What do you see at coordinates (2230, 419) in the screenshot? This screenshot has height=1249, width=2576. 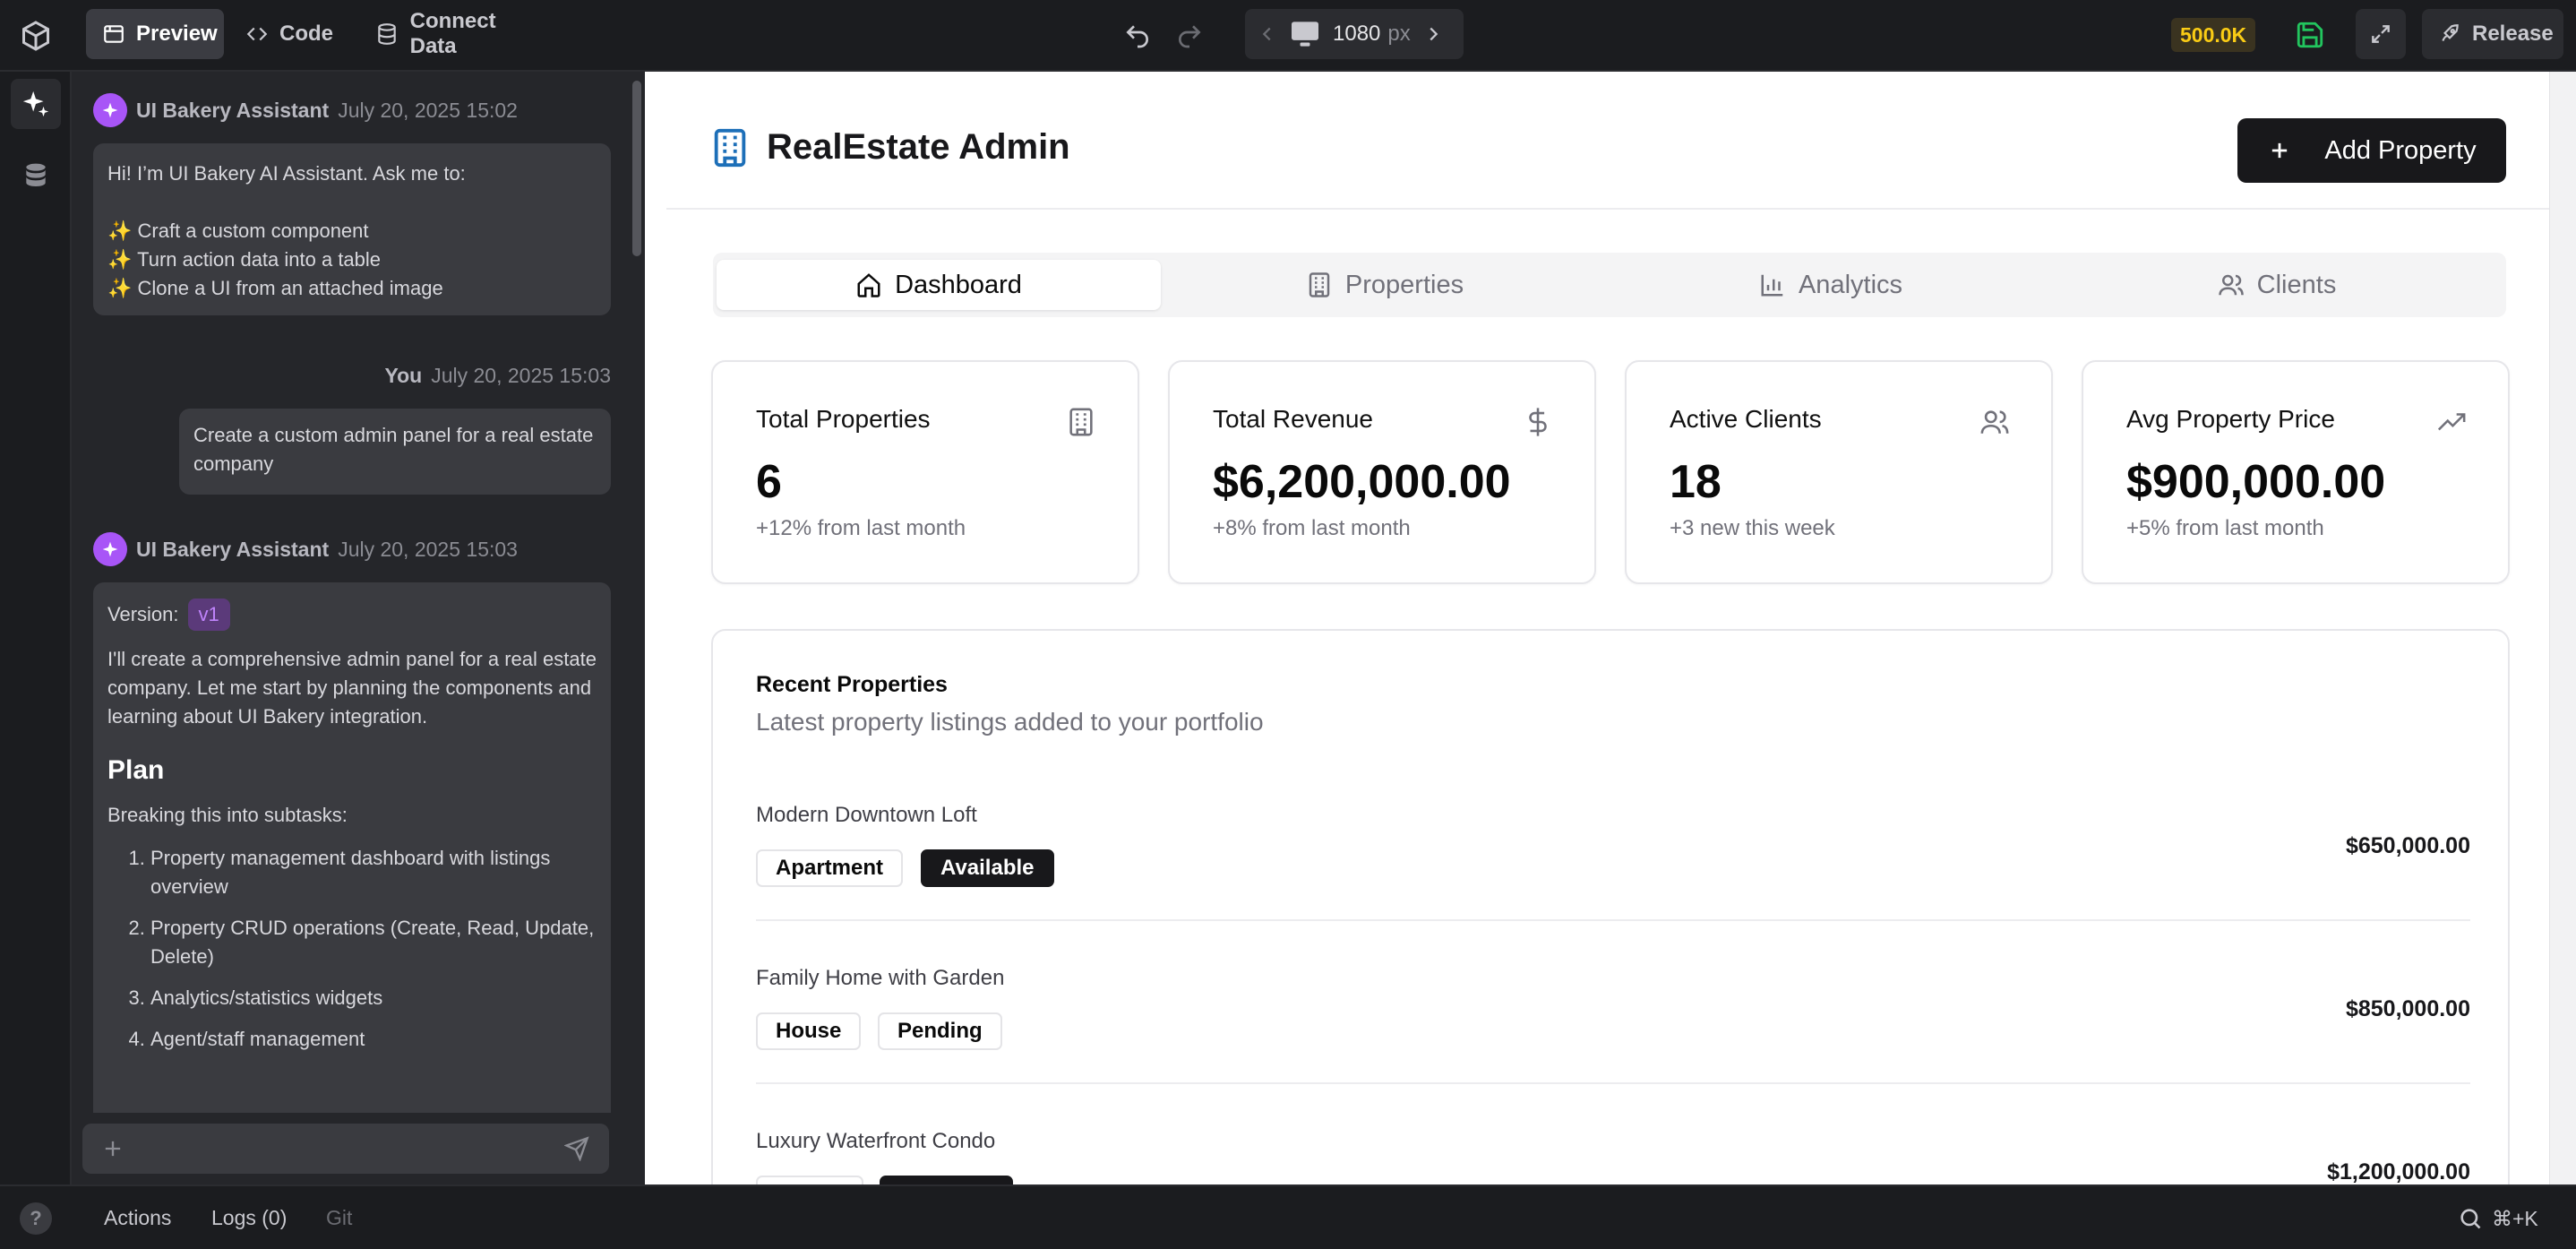 I see `stat-title: Avg Property Price` at bounding box center [2230, 419].